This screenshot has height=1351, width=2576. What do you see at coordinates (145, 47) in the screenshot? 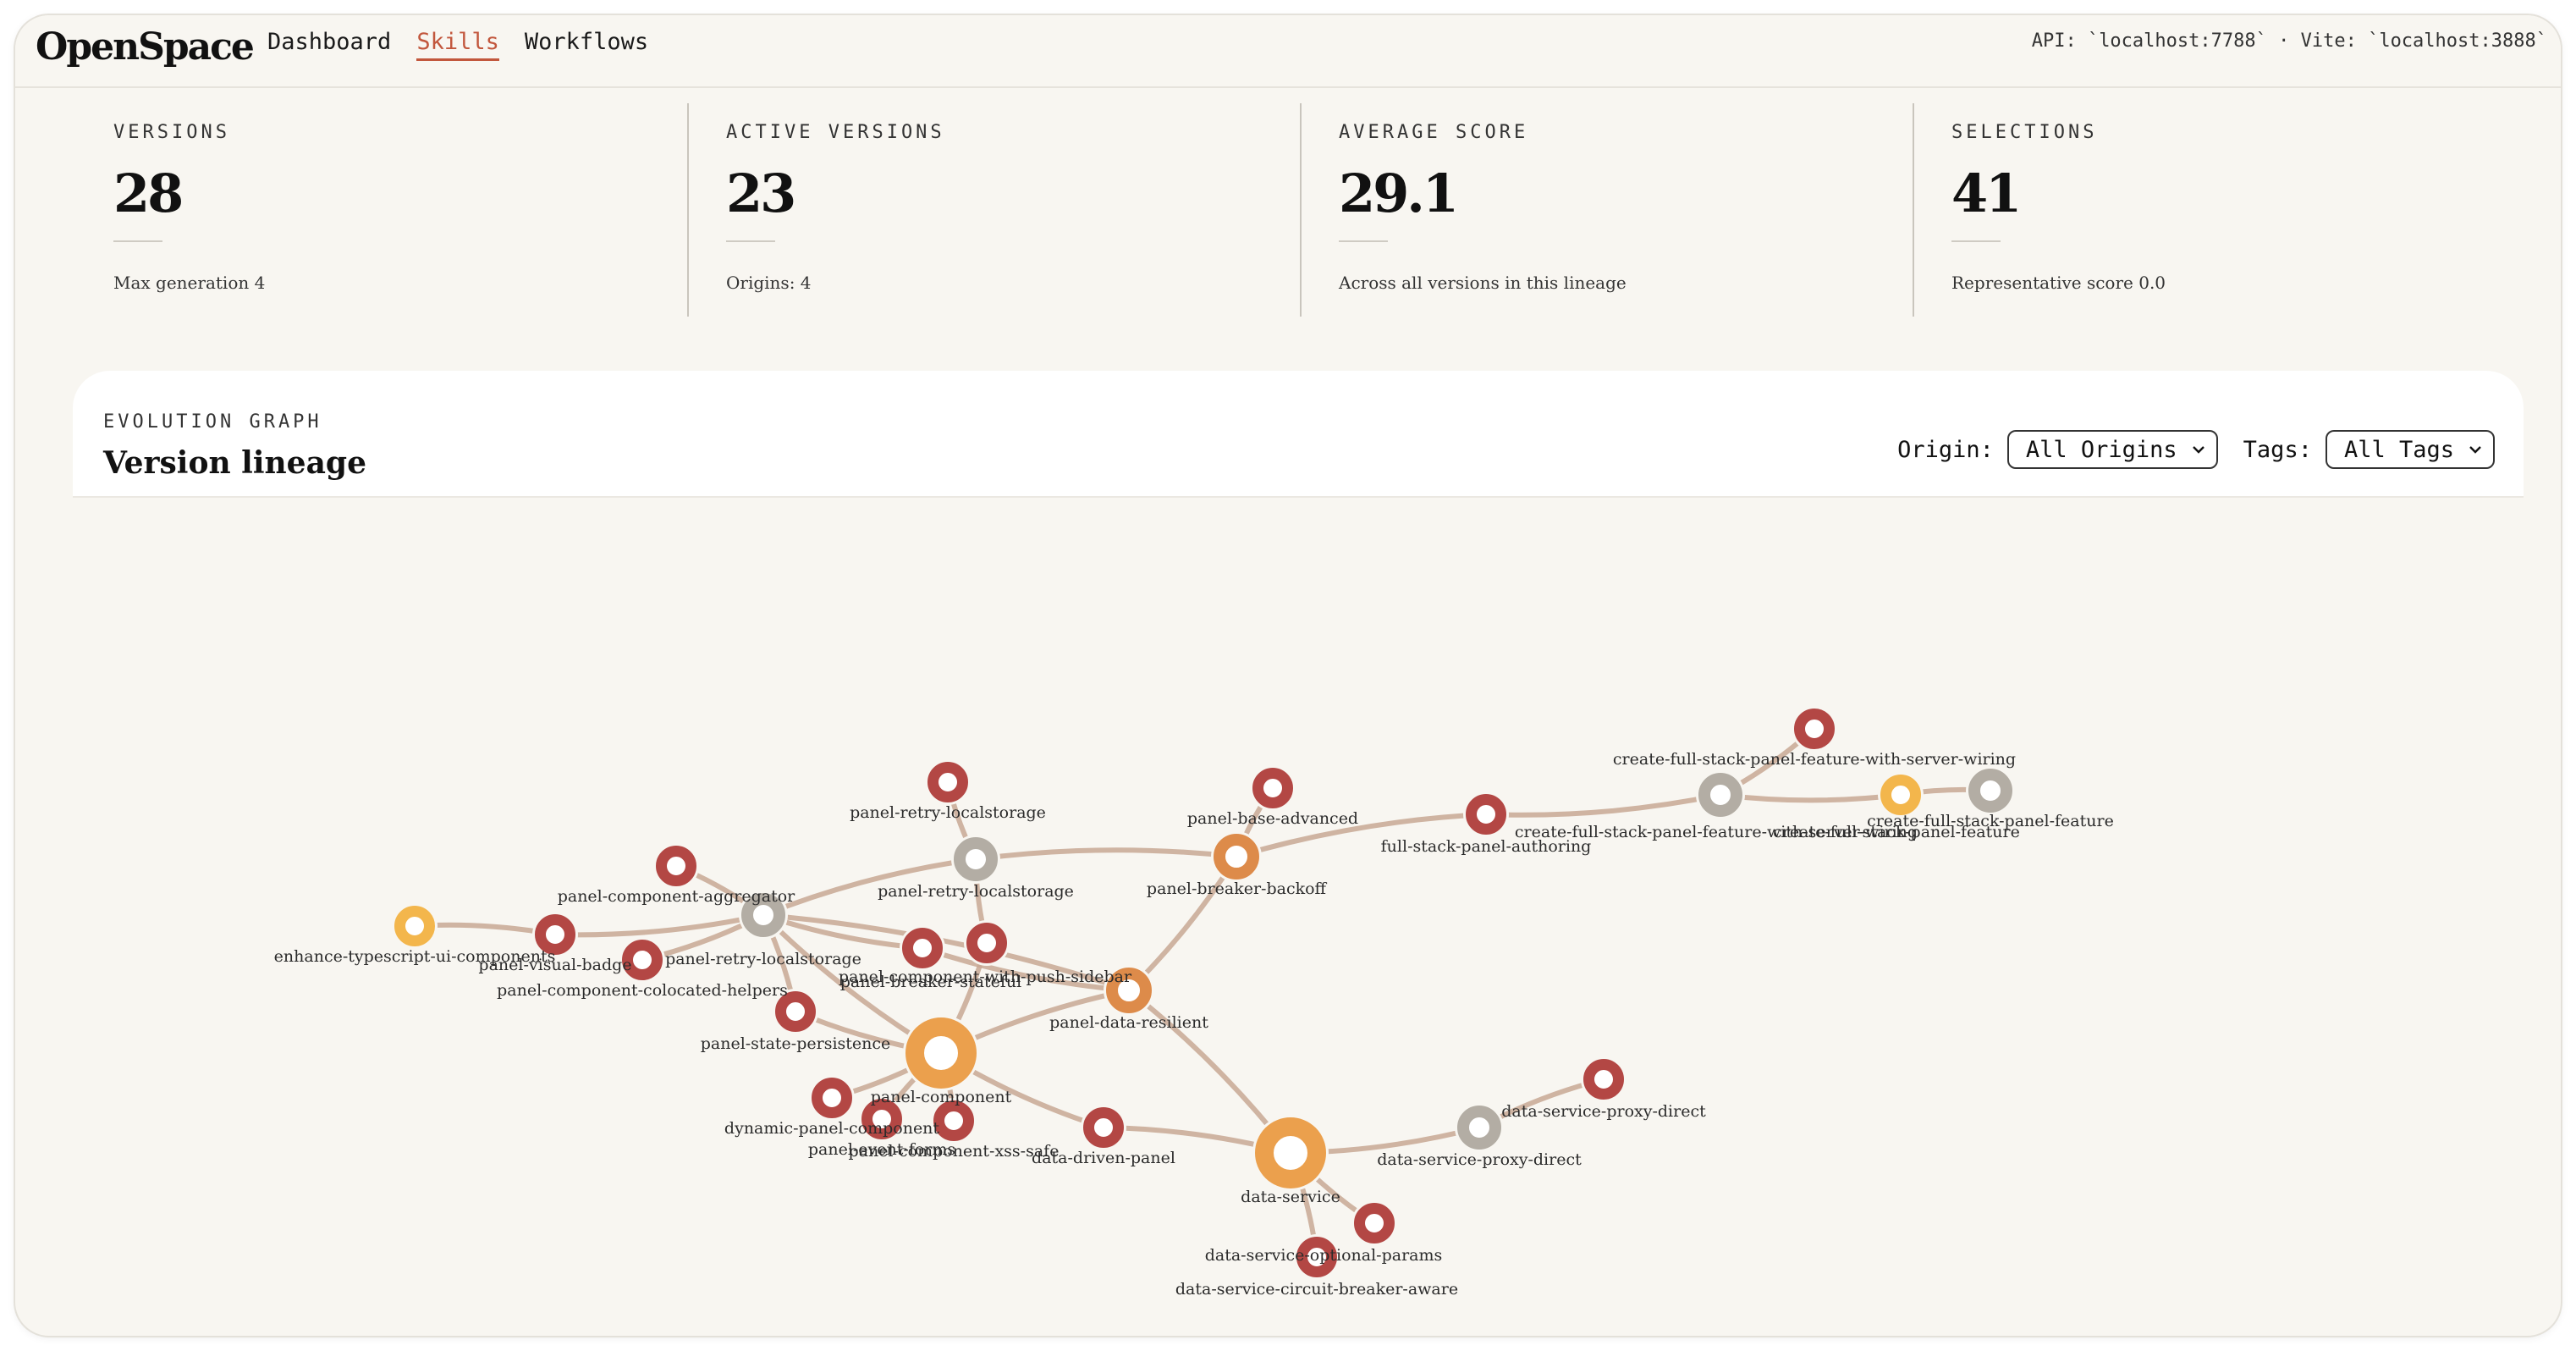
I see `app-logo: OpenSpace` at bounding box center [145, 47].